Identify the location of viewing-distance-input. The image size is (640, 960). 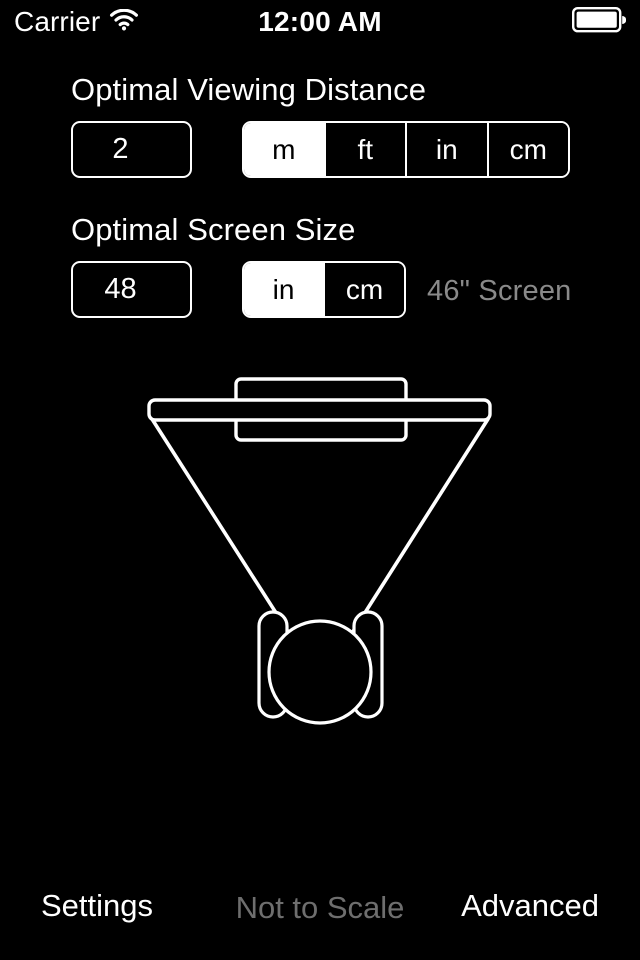
(131, 149).